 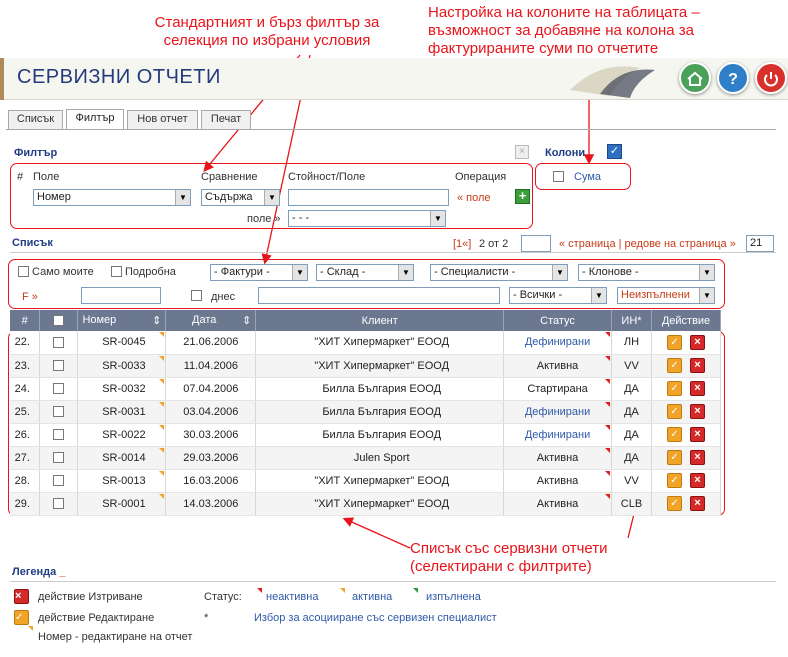 I want to click on f-link: F », so click(x=30, y=297).